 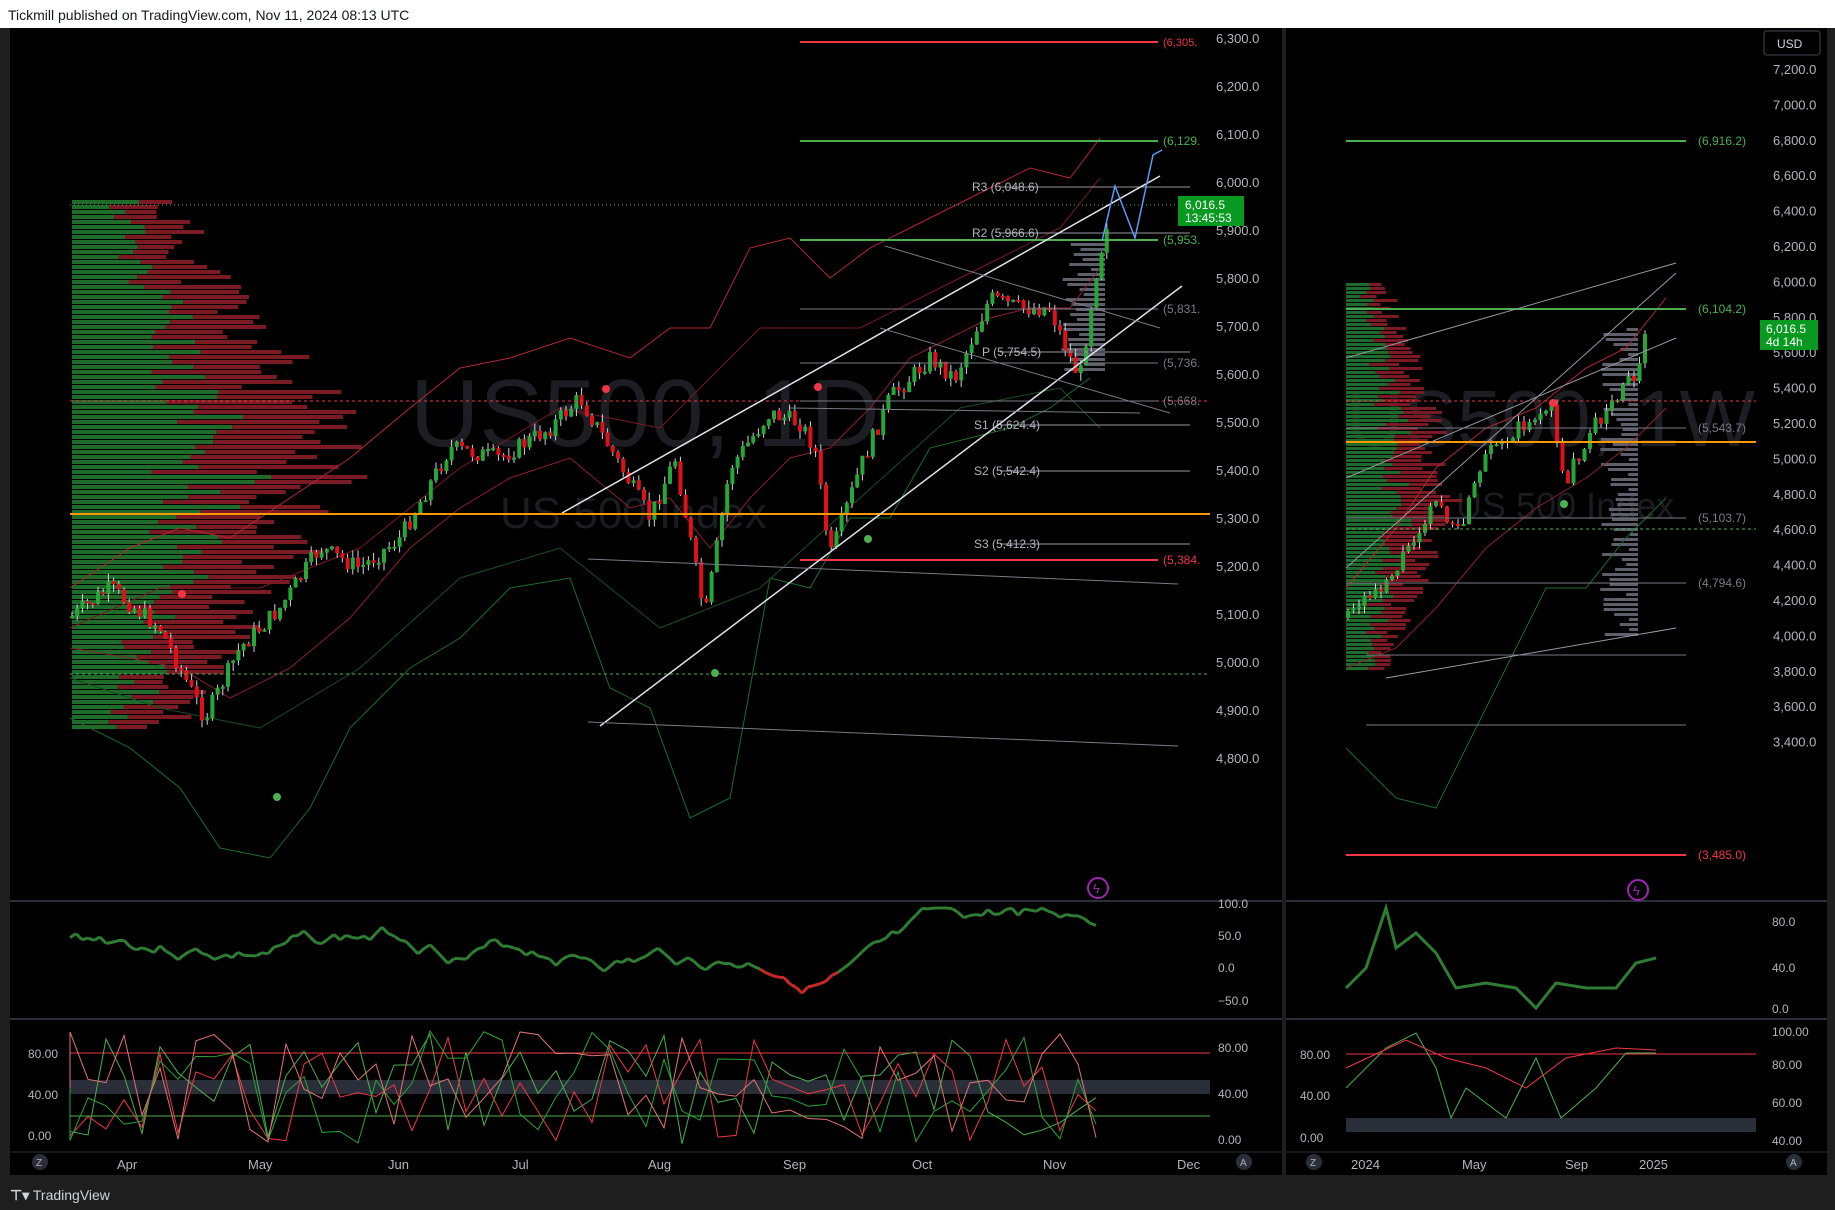 I want to click on time-axis: Apr May Jun Jul Aug Sep Oct Nov Dec, so click(x=659, y=1164).